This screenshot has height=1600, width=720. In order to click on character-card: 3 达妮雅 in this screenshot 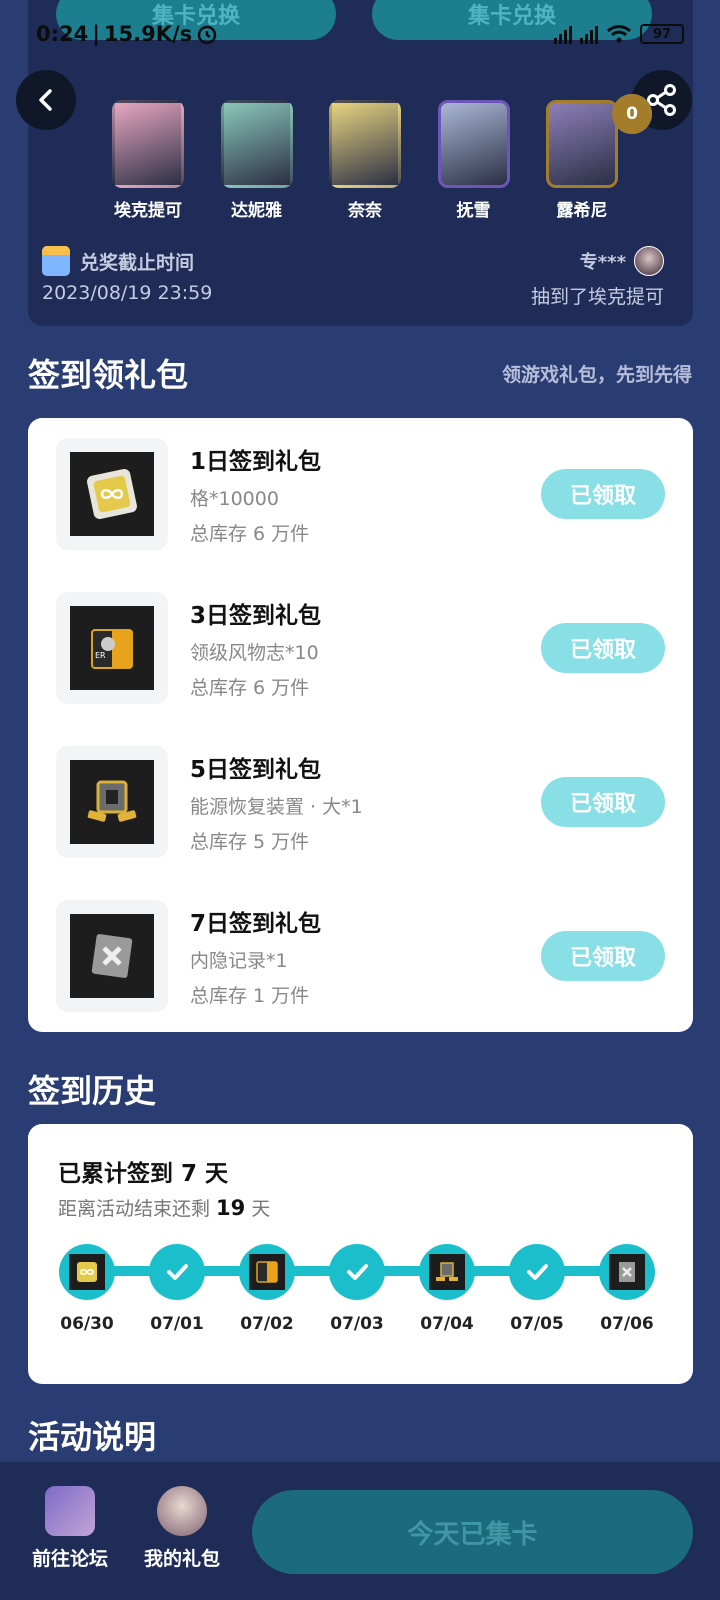, I will do `click(430, 157)`.